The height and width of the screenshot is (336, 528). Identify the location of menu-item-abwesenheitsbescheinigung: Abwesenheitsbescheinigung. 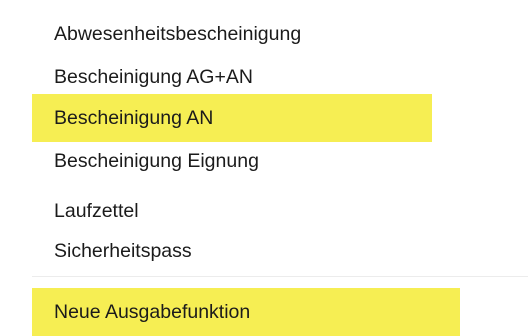
(242, 34).